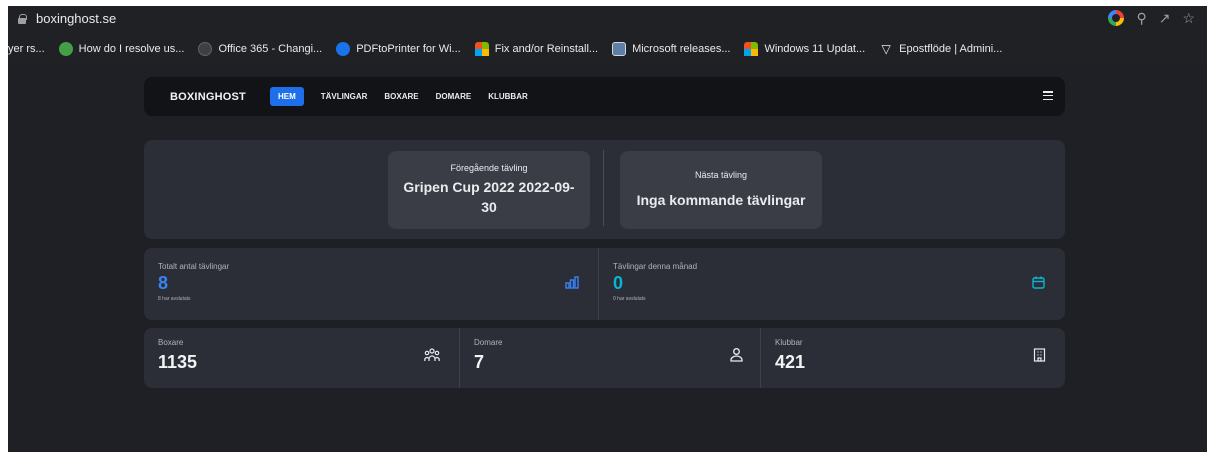 This screenshot has height=452, width=1215. What do you see at coordinates (655, 266) in the screenshot?
I see `stat-label: Tävlingar denna månad` at bounding box center [655, 266].